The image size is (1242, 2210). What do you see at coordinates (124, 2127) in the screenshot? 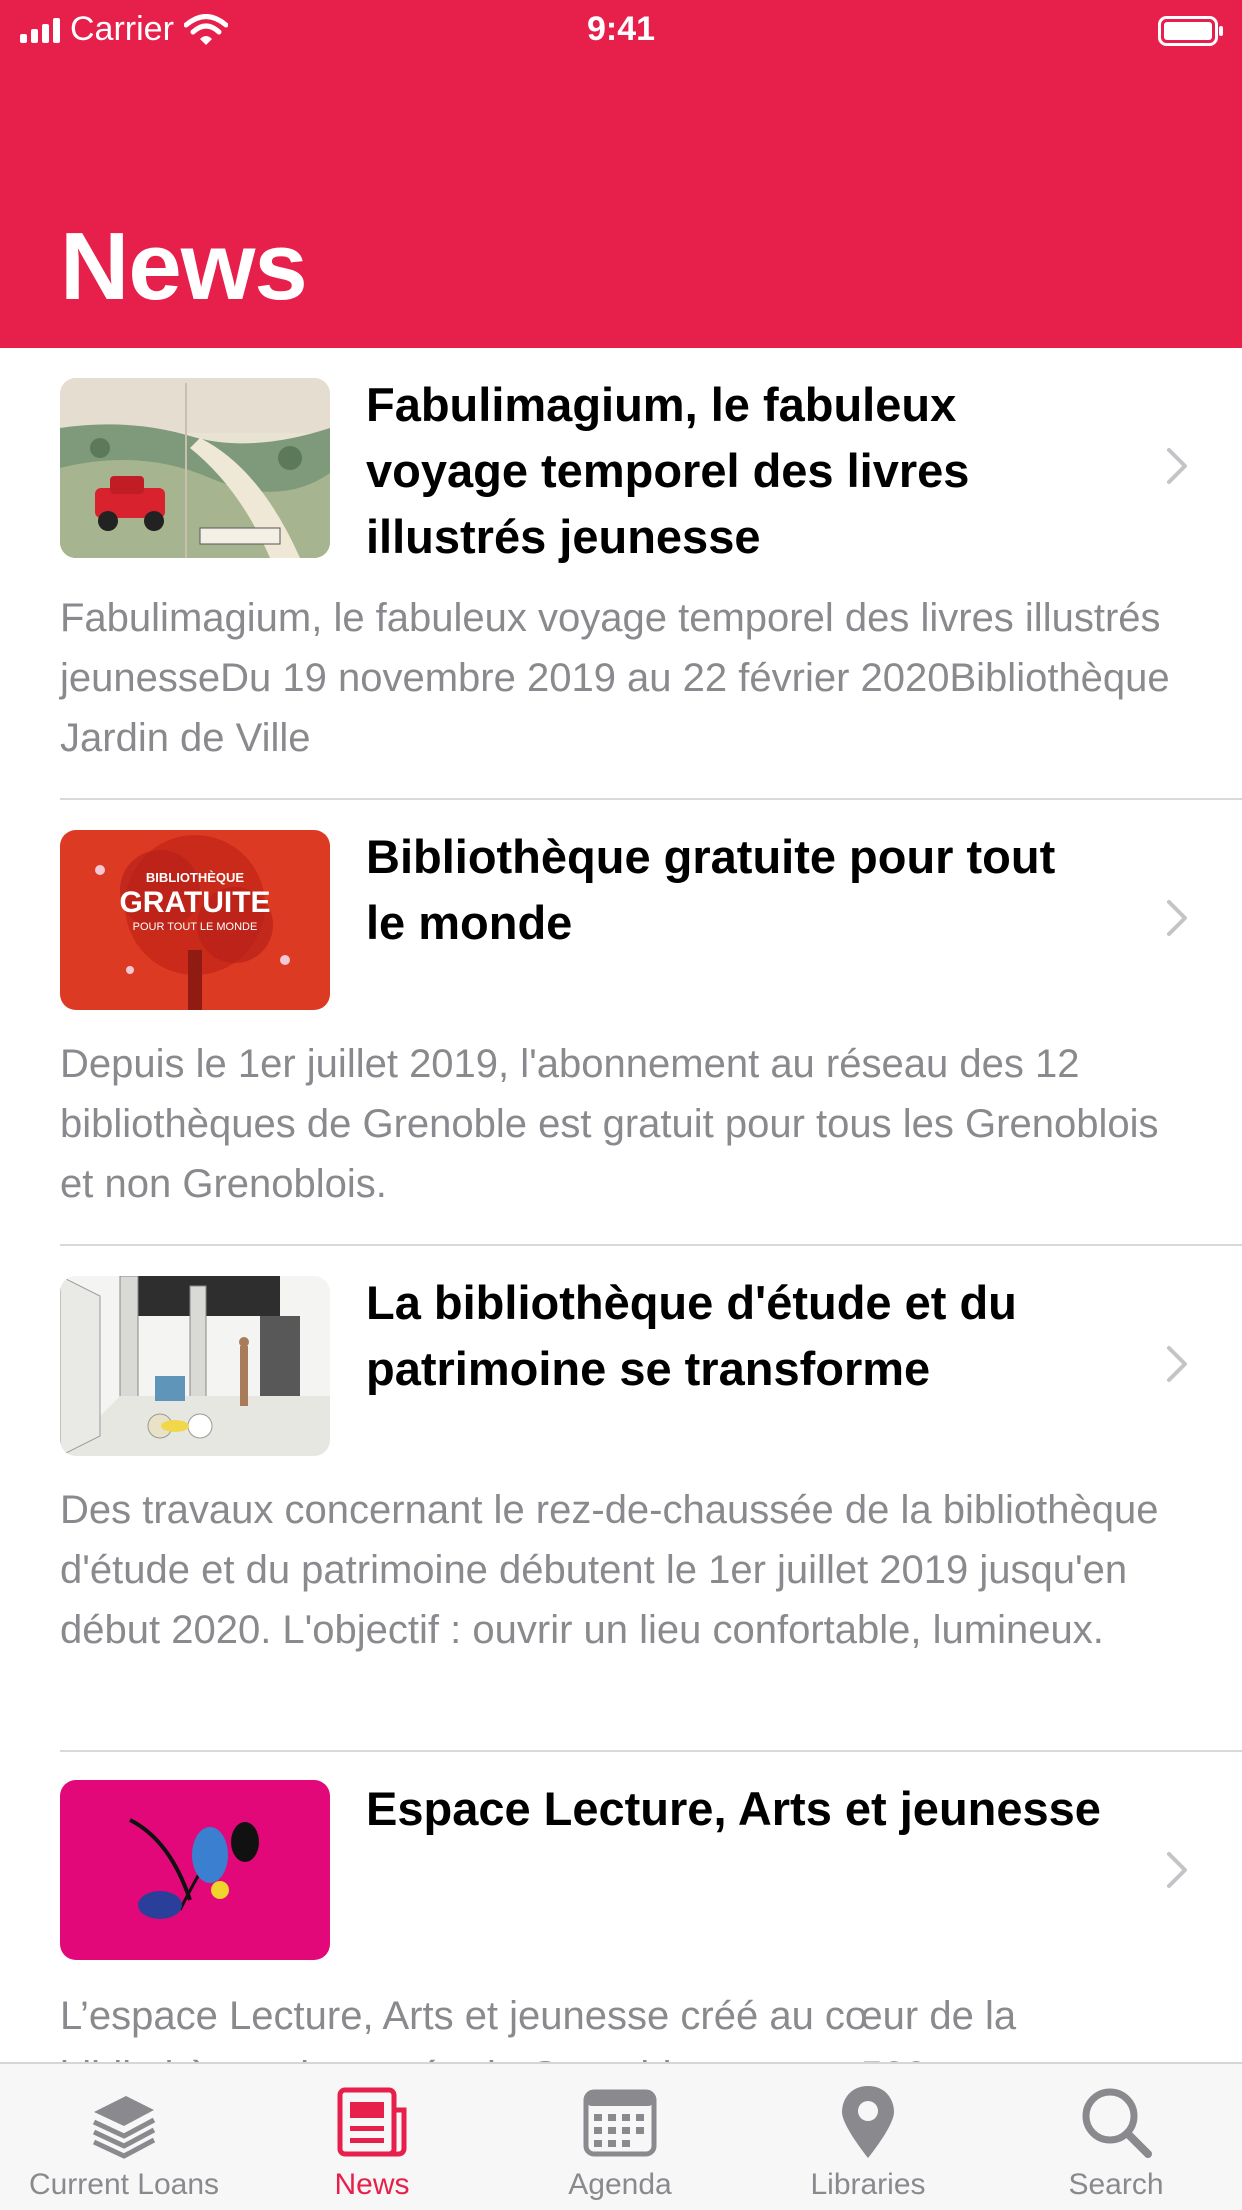
I see `books-stack-icon` at bounding box center [124, 2127].